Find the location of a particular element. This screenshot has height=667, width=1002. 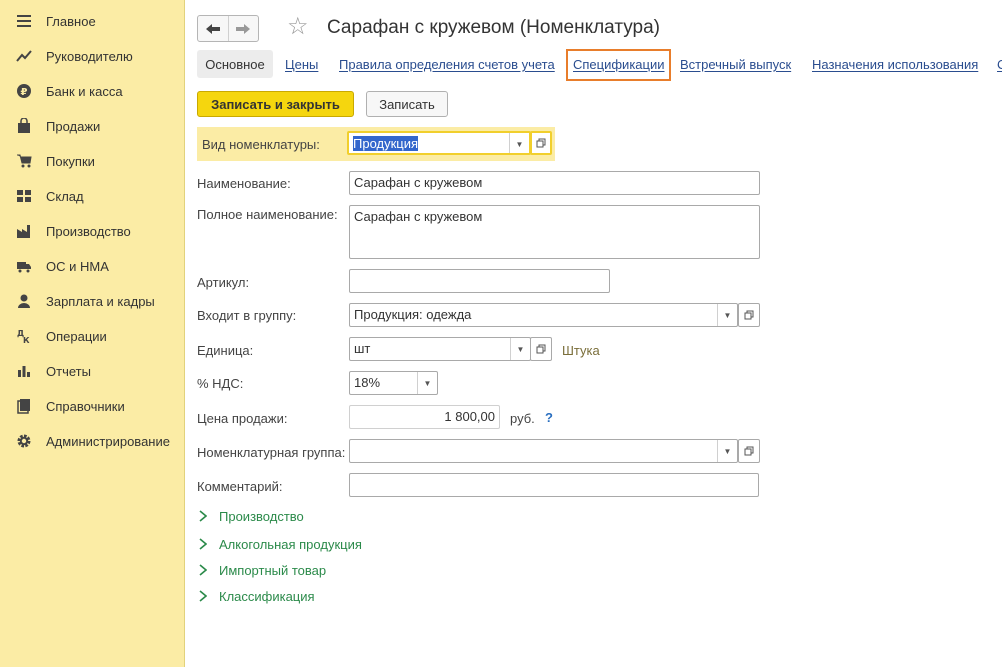

section-production: Производство is located at coordinates (251, 516).